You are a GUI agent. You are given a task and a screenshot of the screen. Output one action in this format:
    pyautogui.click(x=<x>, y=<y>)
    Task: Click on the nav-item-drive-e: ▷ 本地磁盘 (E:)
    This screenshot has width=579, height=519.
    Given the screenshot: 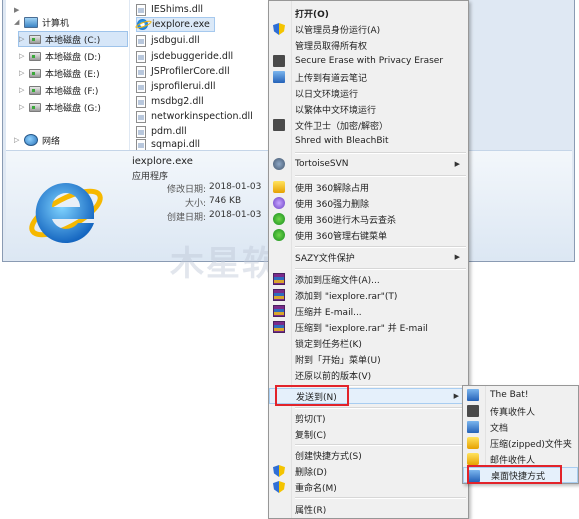 What is the action you would take?
    pyautogui.click(x=59, y=73)
    